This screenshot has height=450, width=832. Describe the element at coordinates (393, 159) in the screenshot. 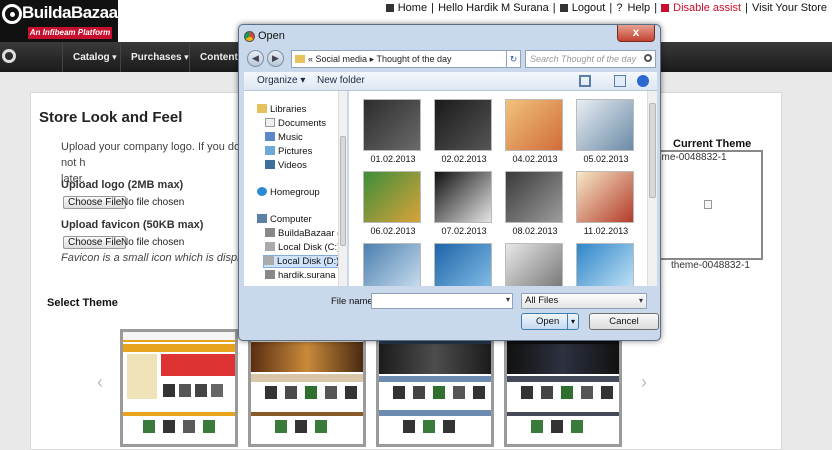

I see `file-name: 01.02.2013` at that location.